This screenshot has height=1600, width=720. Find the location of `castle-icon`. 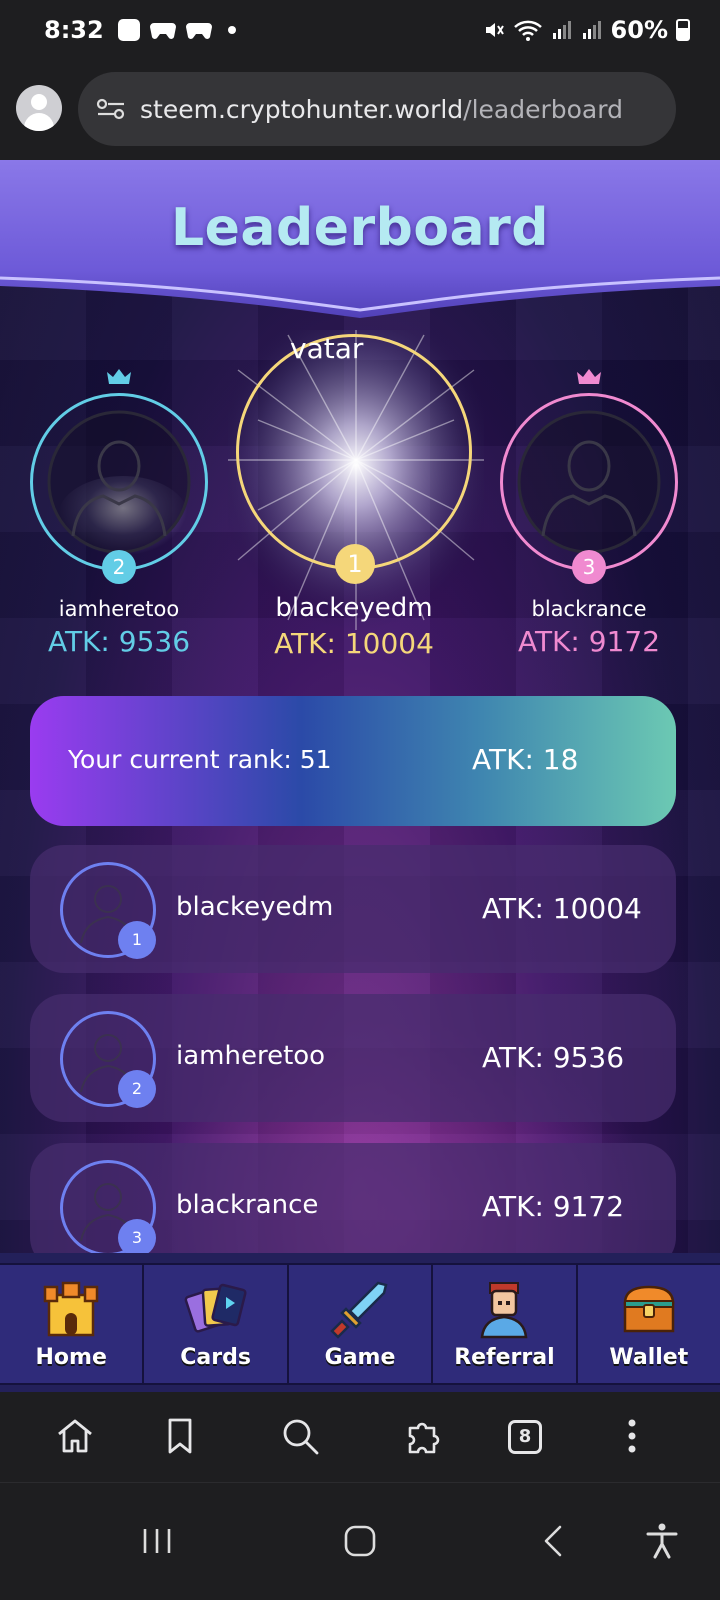

castle-icon is located at coordinates (71, 1309).